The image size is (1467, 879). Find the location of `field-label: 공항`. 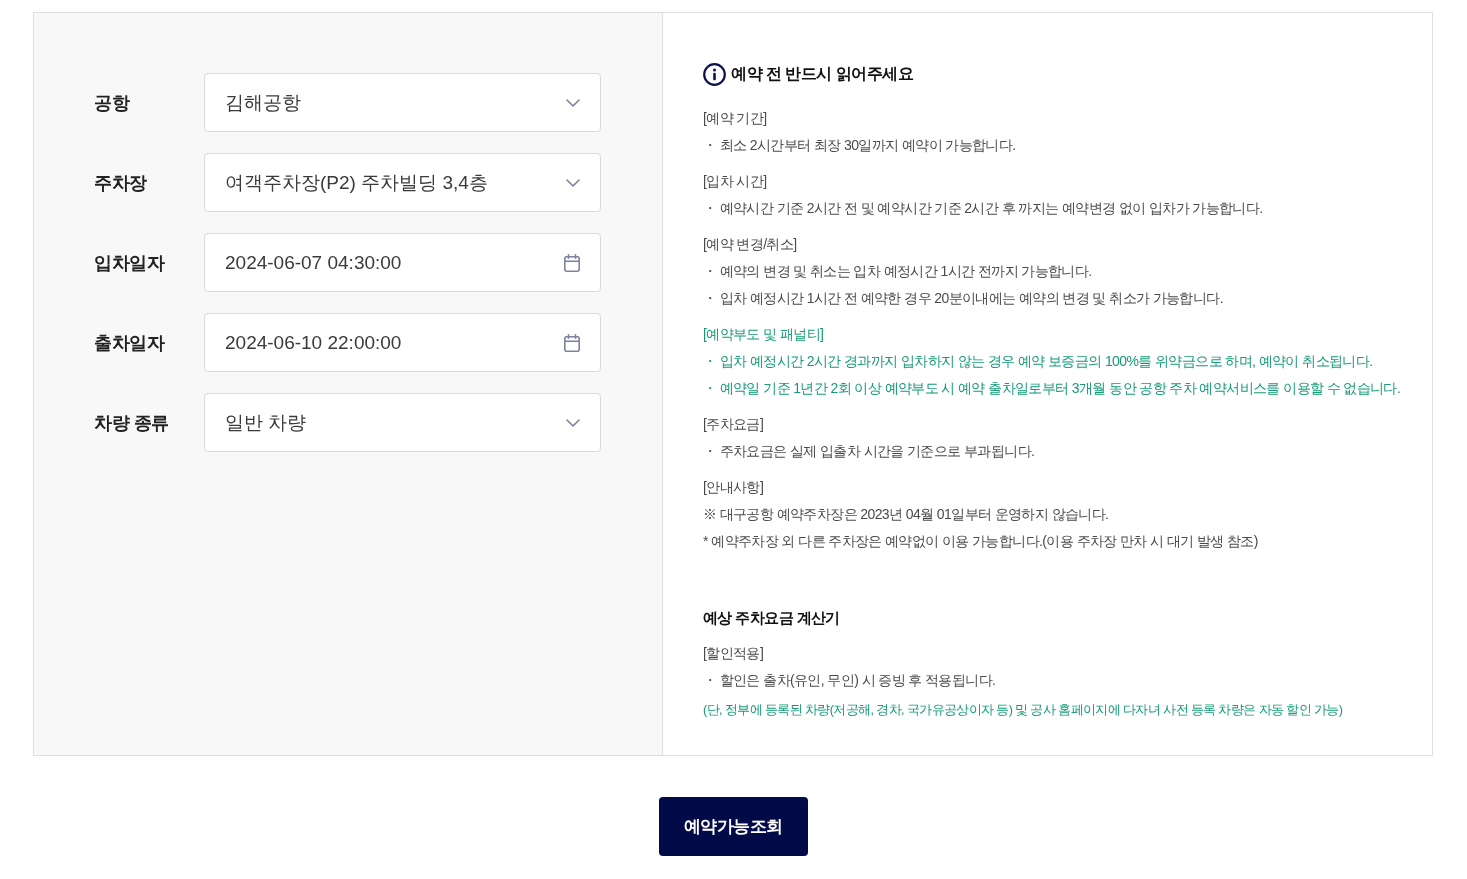

field-label: 공항 is located at coordinates (112, 103).